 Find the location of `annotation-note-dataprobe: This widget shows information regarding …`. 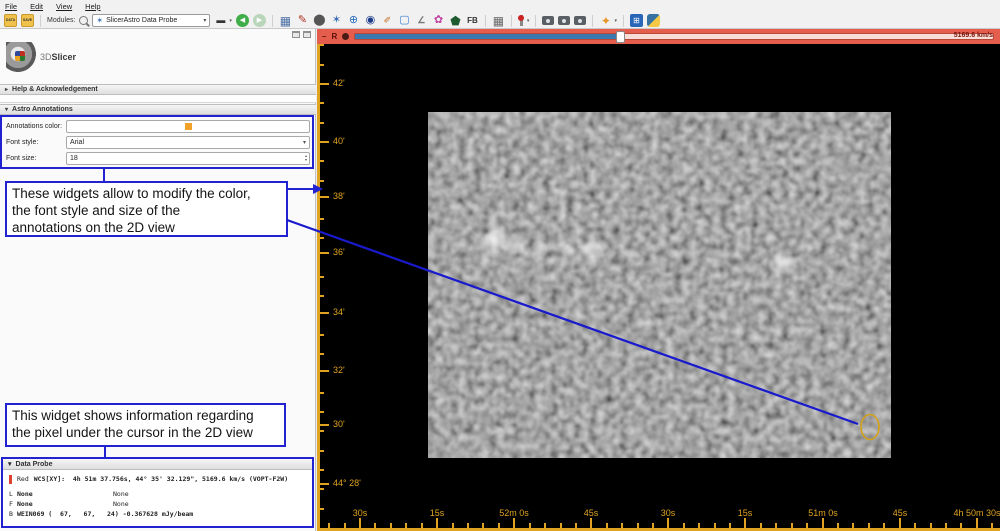

annotation-note-dataprobe: This widget shows information regarding … is located at coordinates (145, 425).